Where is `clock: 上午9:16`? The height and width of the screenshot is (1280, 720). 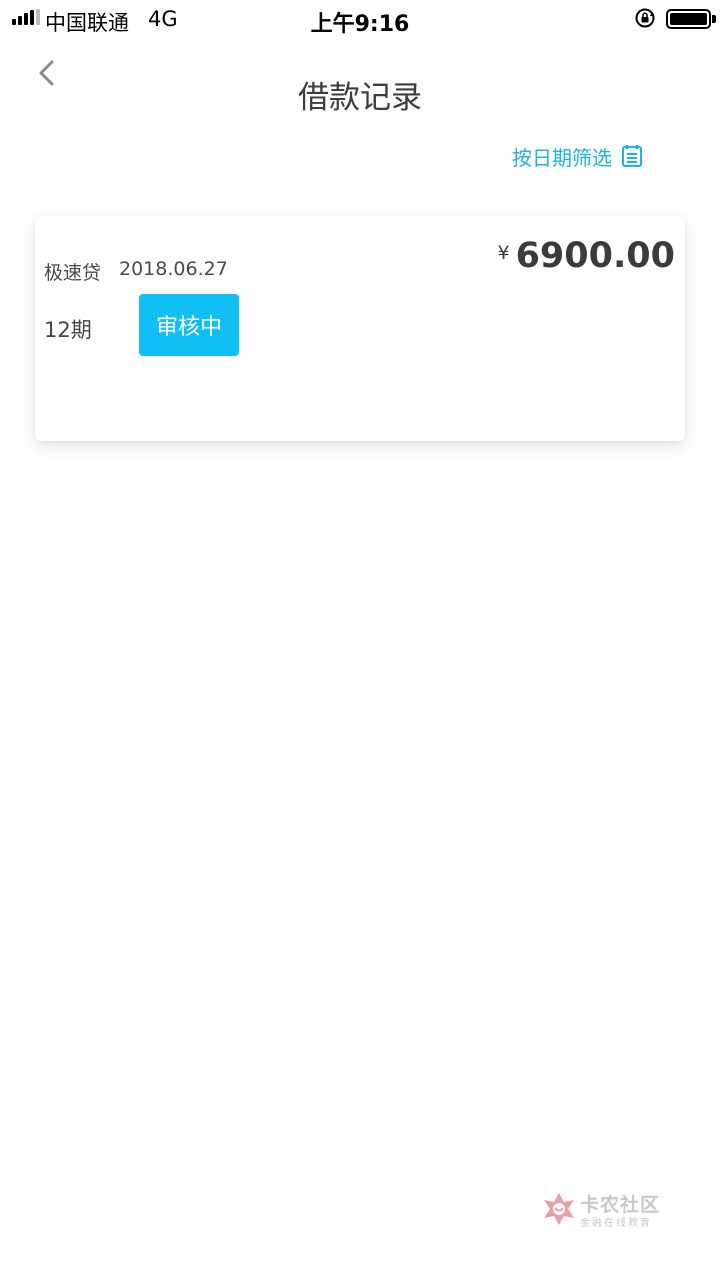
clock: 上午9:16 is located at coordinates (360, 24).